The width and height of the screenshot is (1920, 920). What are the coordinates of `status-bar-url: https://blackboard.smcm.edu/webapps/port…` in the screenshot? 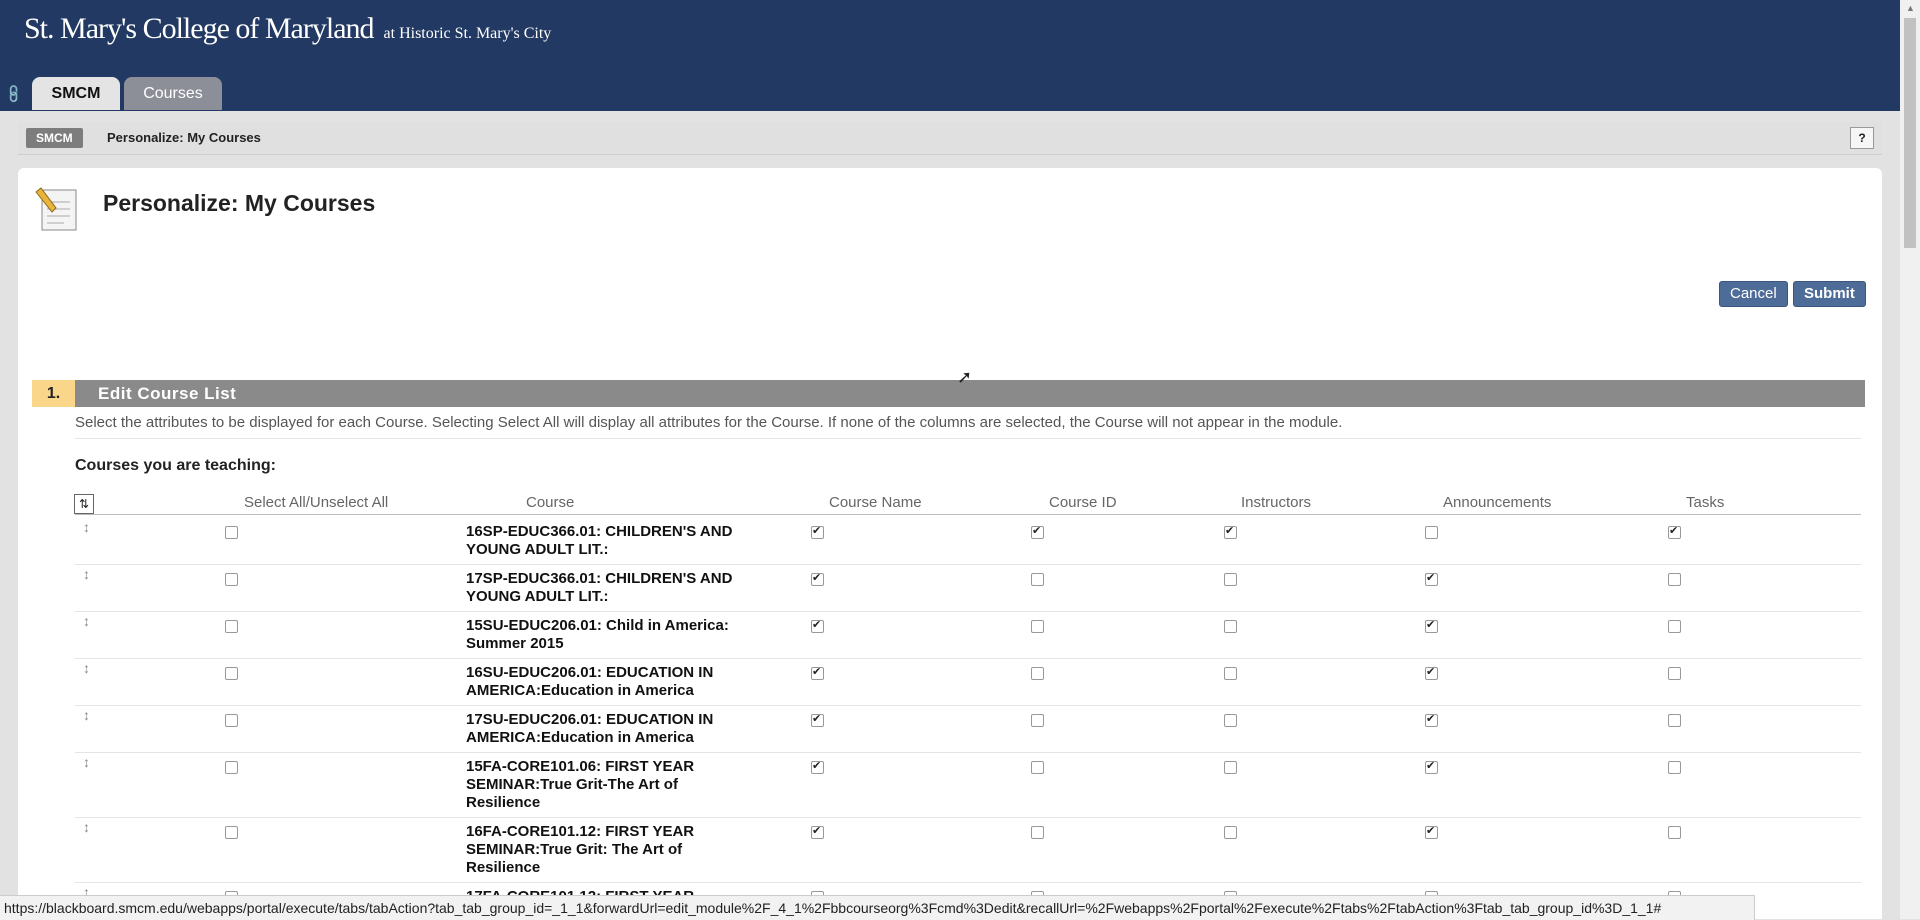 It's located at (877, 907).